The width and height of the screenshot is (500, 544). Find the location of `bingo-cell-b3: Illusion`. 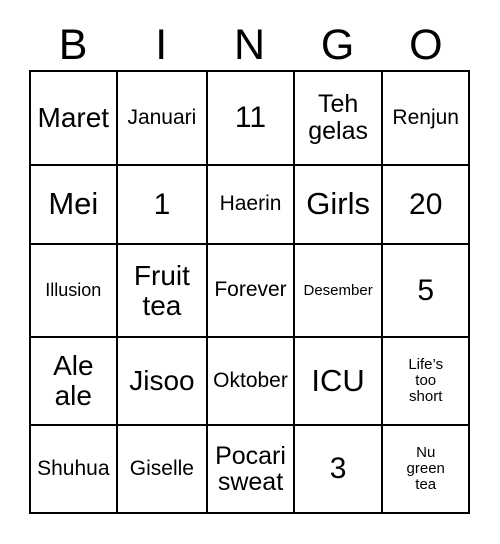

bingo-cell-b3: Illusion is located at coordinates (74, 291).